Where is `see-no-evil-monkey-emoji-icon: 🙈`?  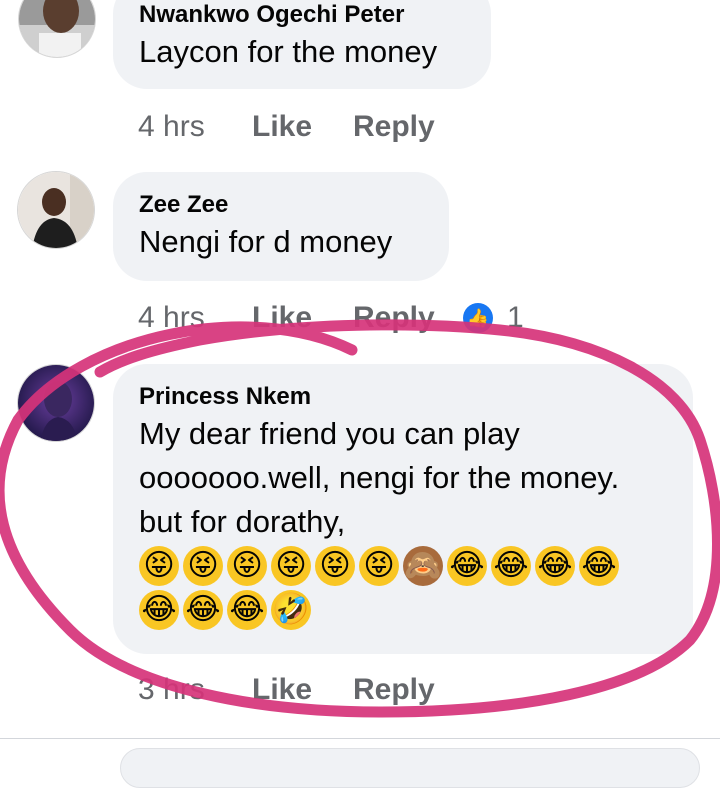 see-no-evil-monkey-emoji-icon: 🙈 is located at coordinates (423, 566).